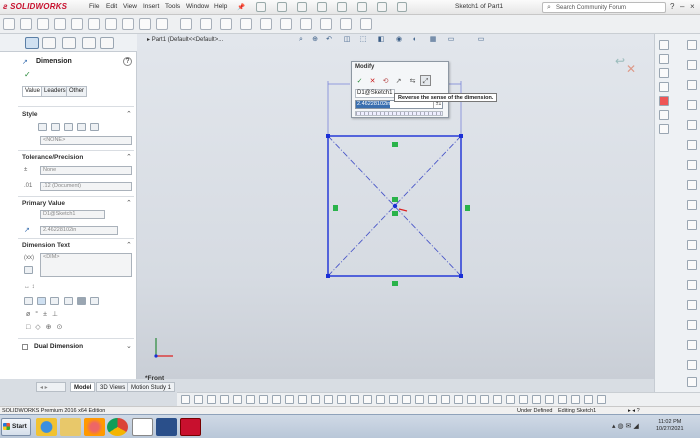  Describe the element at coordinates (692, 305) in the screenshot. I see `extend-tool-icon` at that location.